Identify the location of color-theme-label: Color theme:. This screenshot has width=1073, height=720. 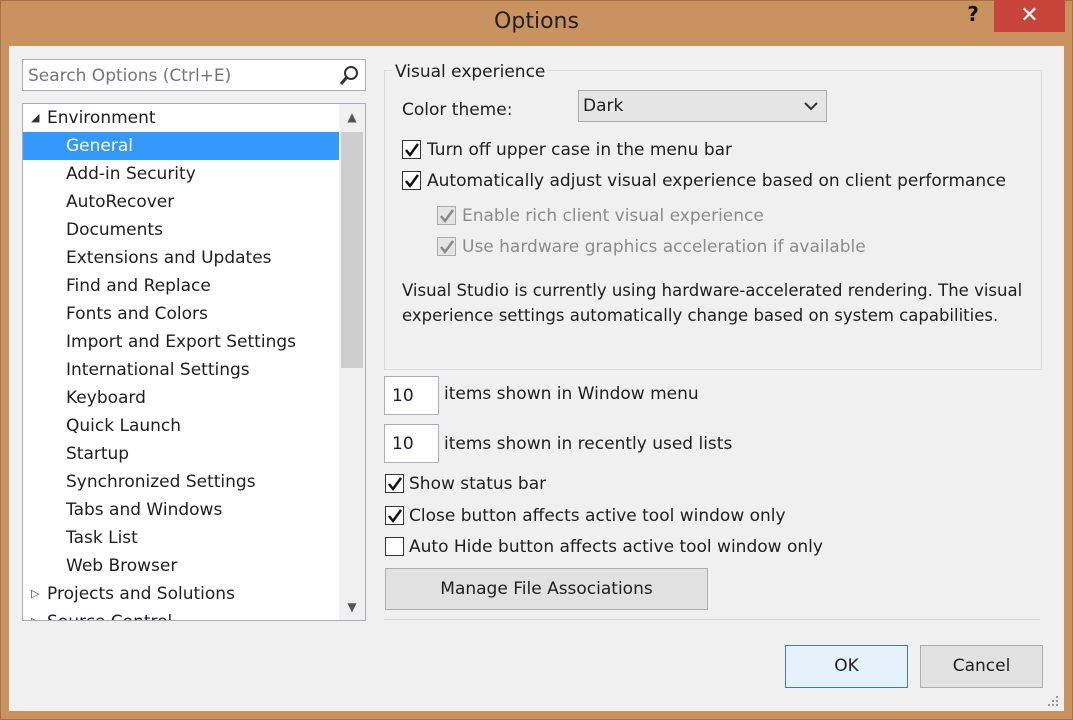
(457, 110).